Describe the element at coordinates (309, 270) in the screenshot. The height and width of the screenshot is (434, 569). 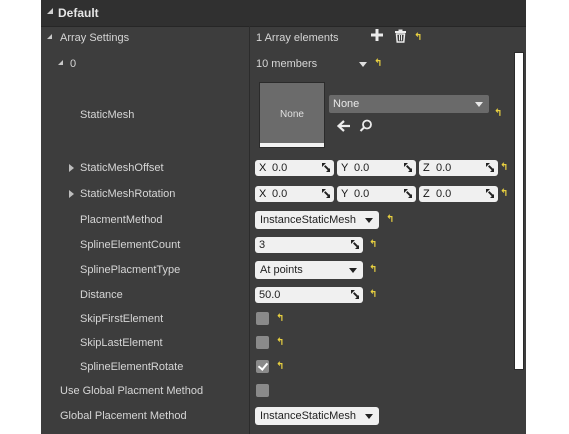
I see `spline-placment-type-dropdown: At points` at that location.